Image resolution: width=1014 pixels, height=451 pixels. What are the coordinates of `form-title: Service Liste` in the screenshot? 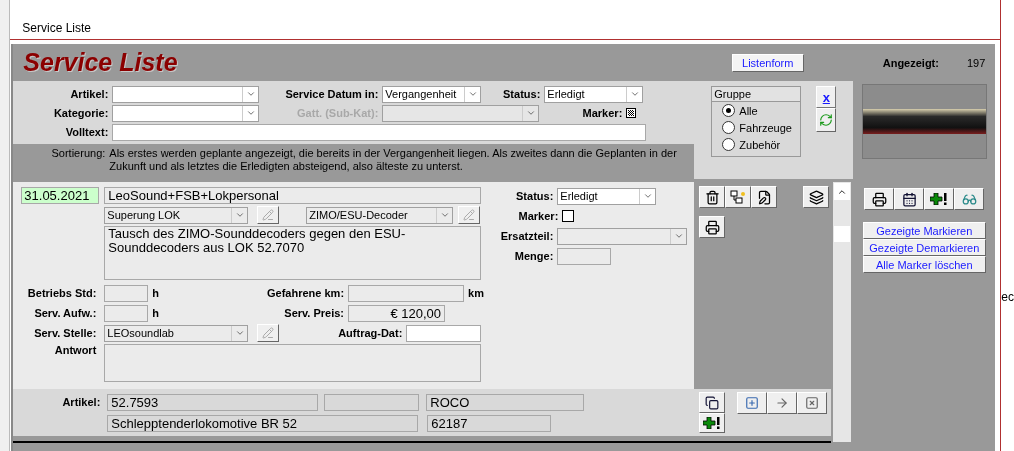 It's located at (100, 62).